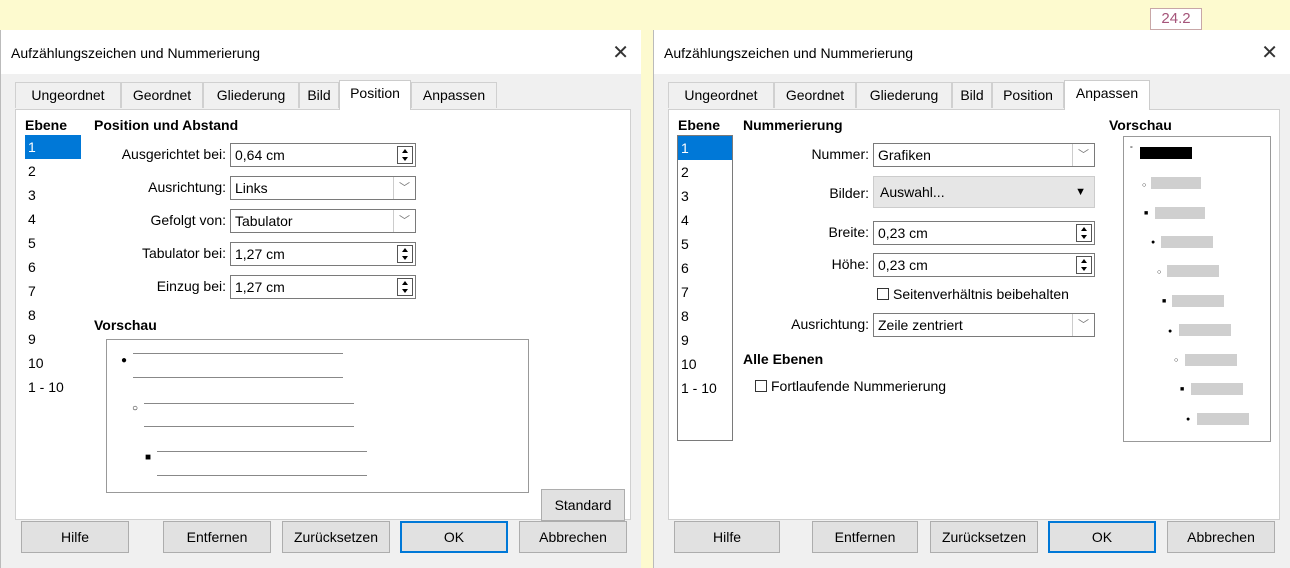 The width and height of the screenshot is (1290, 568). What do you see at coordinates (583, 505) in the screenshot?
I see `default-button: Standard` at bounding box center [583, 505].